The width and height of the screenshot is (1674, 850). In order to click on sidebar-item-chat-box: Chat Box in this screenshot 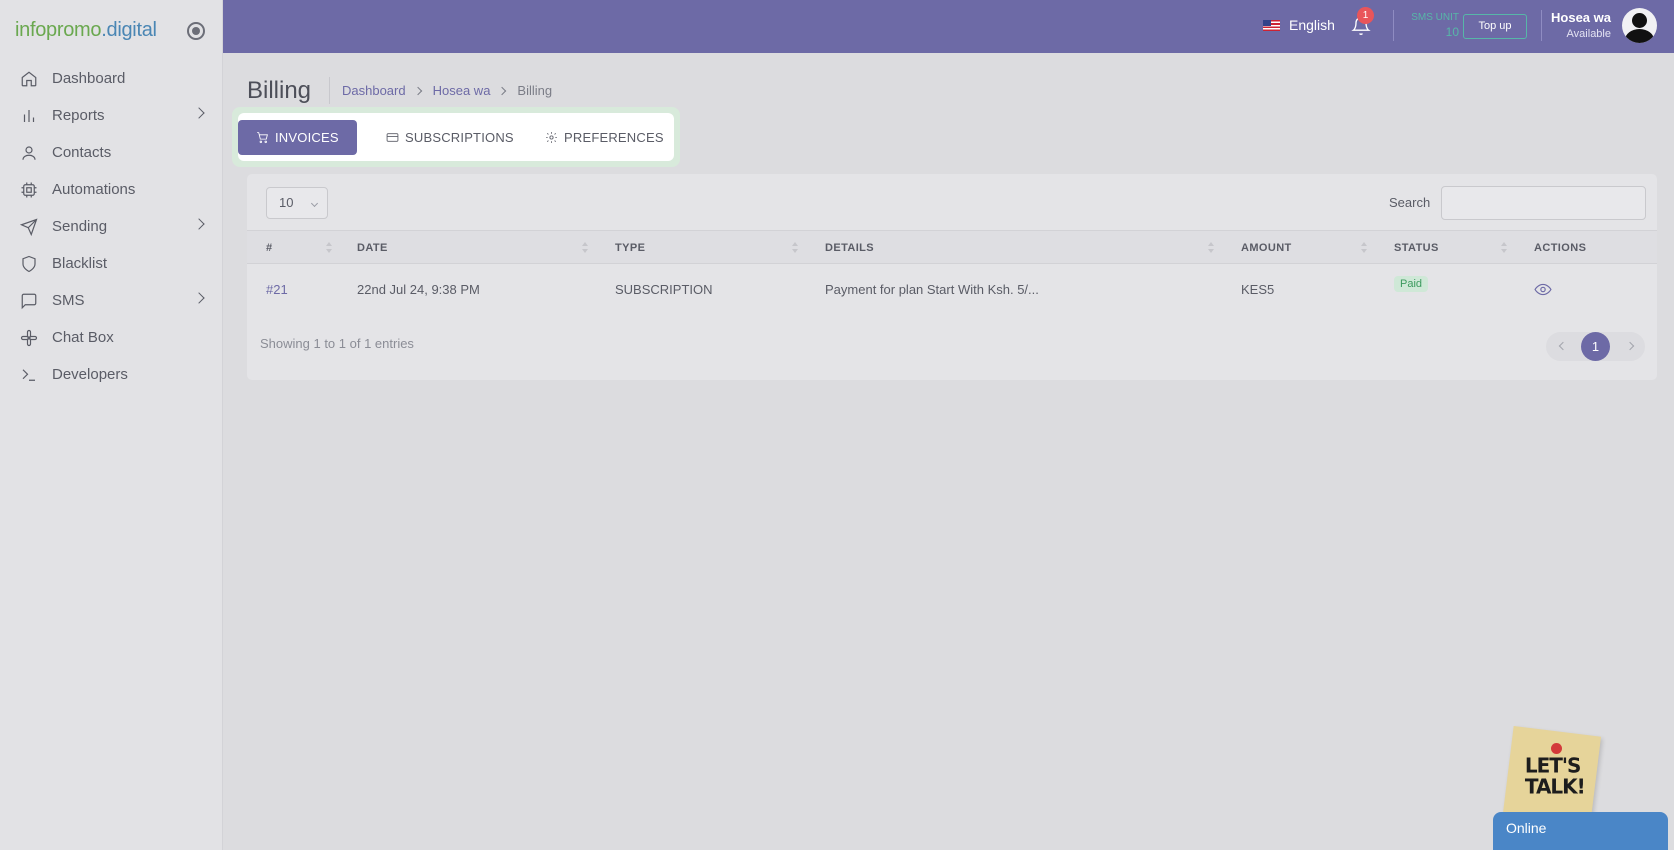, I will do `click(111, 337)`.